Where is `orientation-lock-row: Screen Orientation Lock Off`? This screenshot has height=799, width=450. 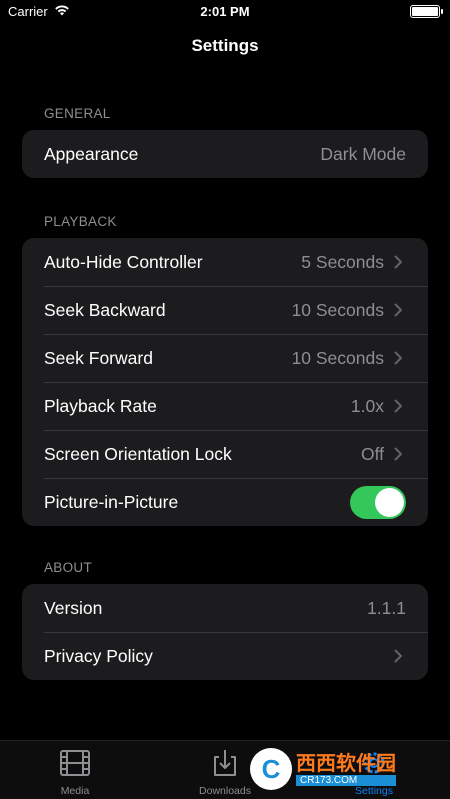
orientation-lock-row: Screen Orientation Lock Off is located at coordinates (225, 454).